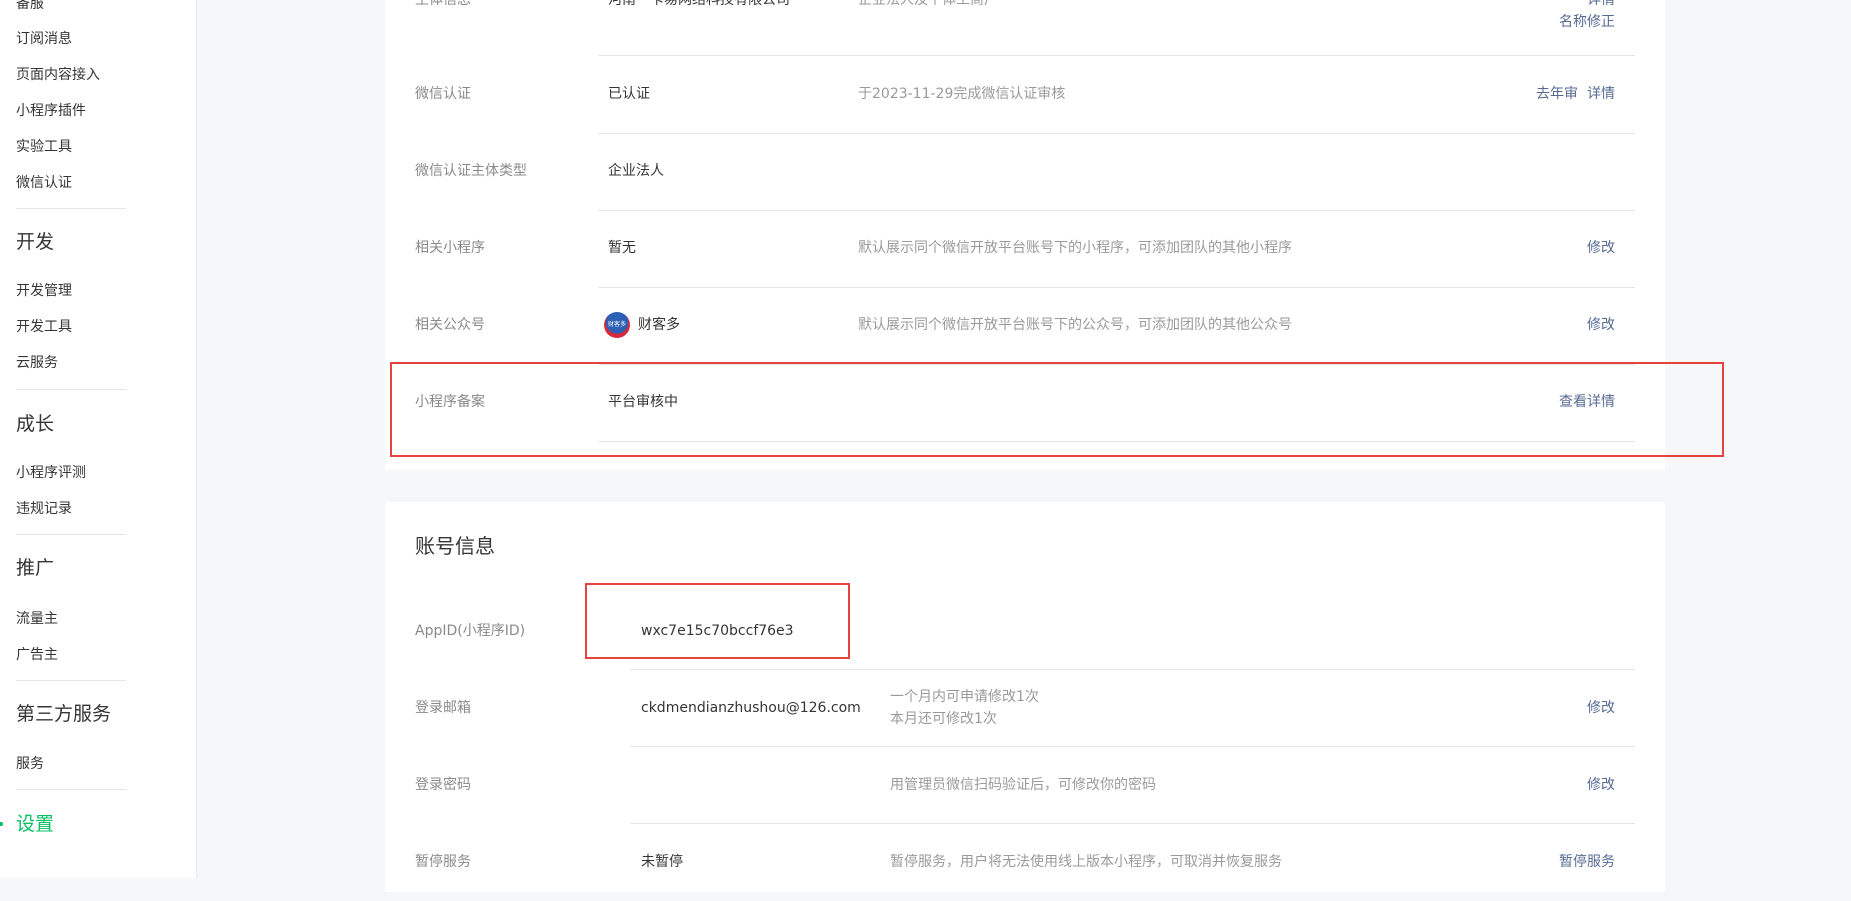  Describe the element at coordinates (450, 325) in the screenshot. I see `row-label: 相关公众号` at that location.